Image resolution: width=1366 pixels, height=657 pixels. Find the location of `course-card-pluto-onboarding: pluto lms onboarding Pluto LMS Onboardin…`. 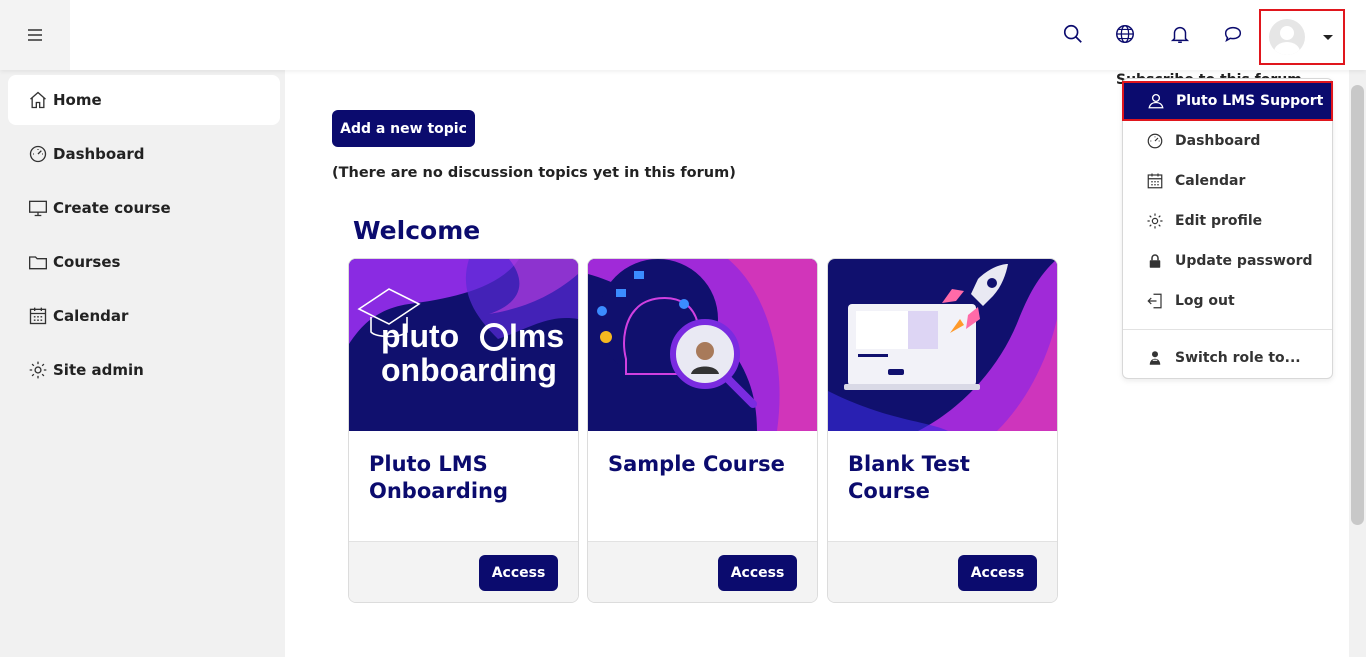

course-card-pluto-onboarding: pluto lms onboarding Pluto LMS Onboardin… is located at coordinates (463, 430).